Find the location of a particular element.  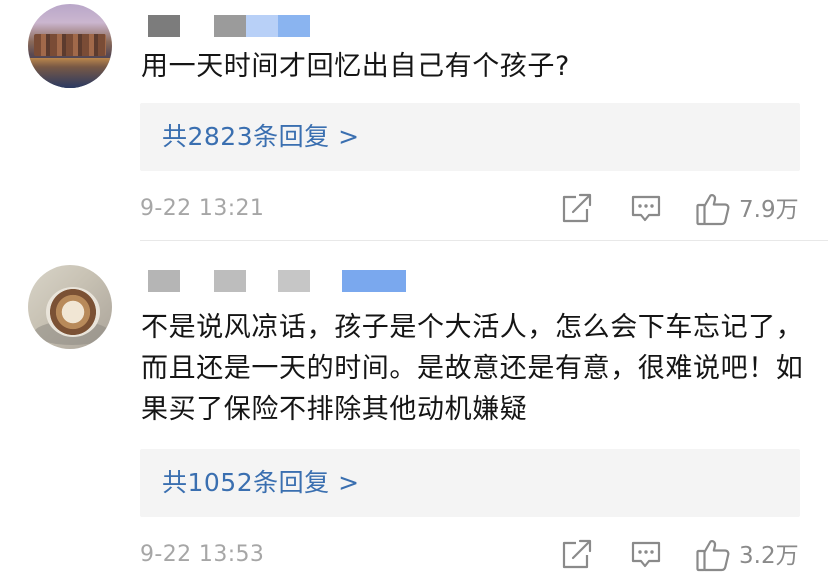

like-count: 3.2万 is located at coordinates (769, 556).